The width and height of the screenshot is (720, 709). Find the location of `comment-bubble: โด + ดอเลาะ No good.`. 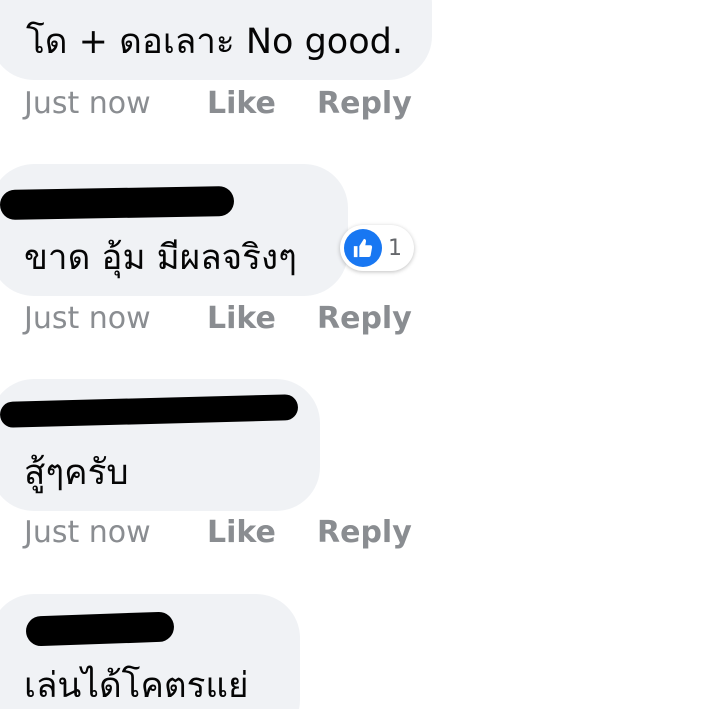

comment-bubble: โด + ดอเลาะ No good. is located at coordinates (216, 40).